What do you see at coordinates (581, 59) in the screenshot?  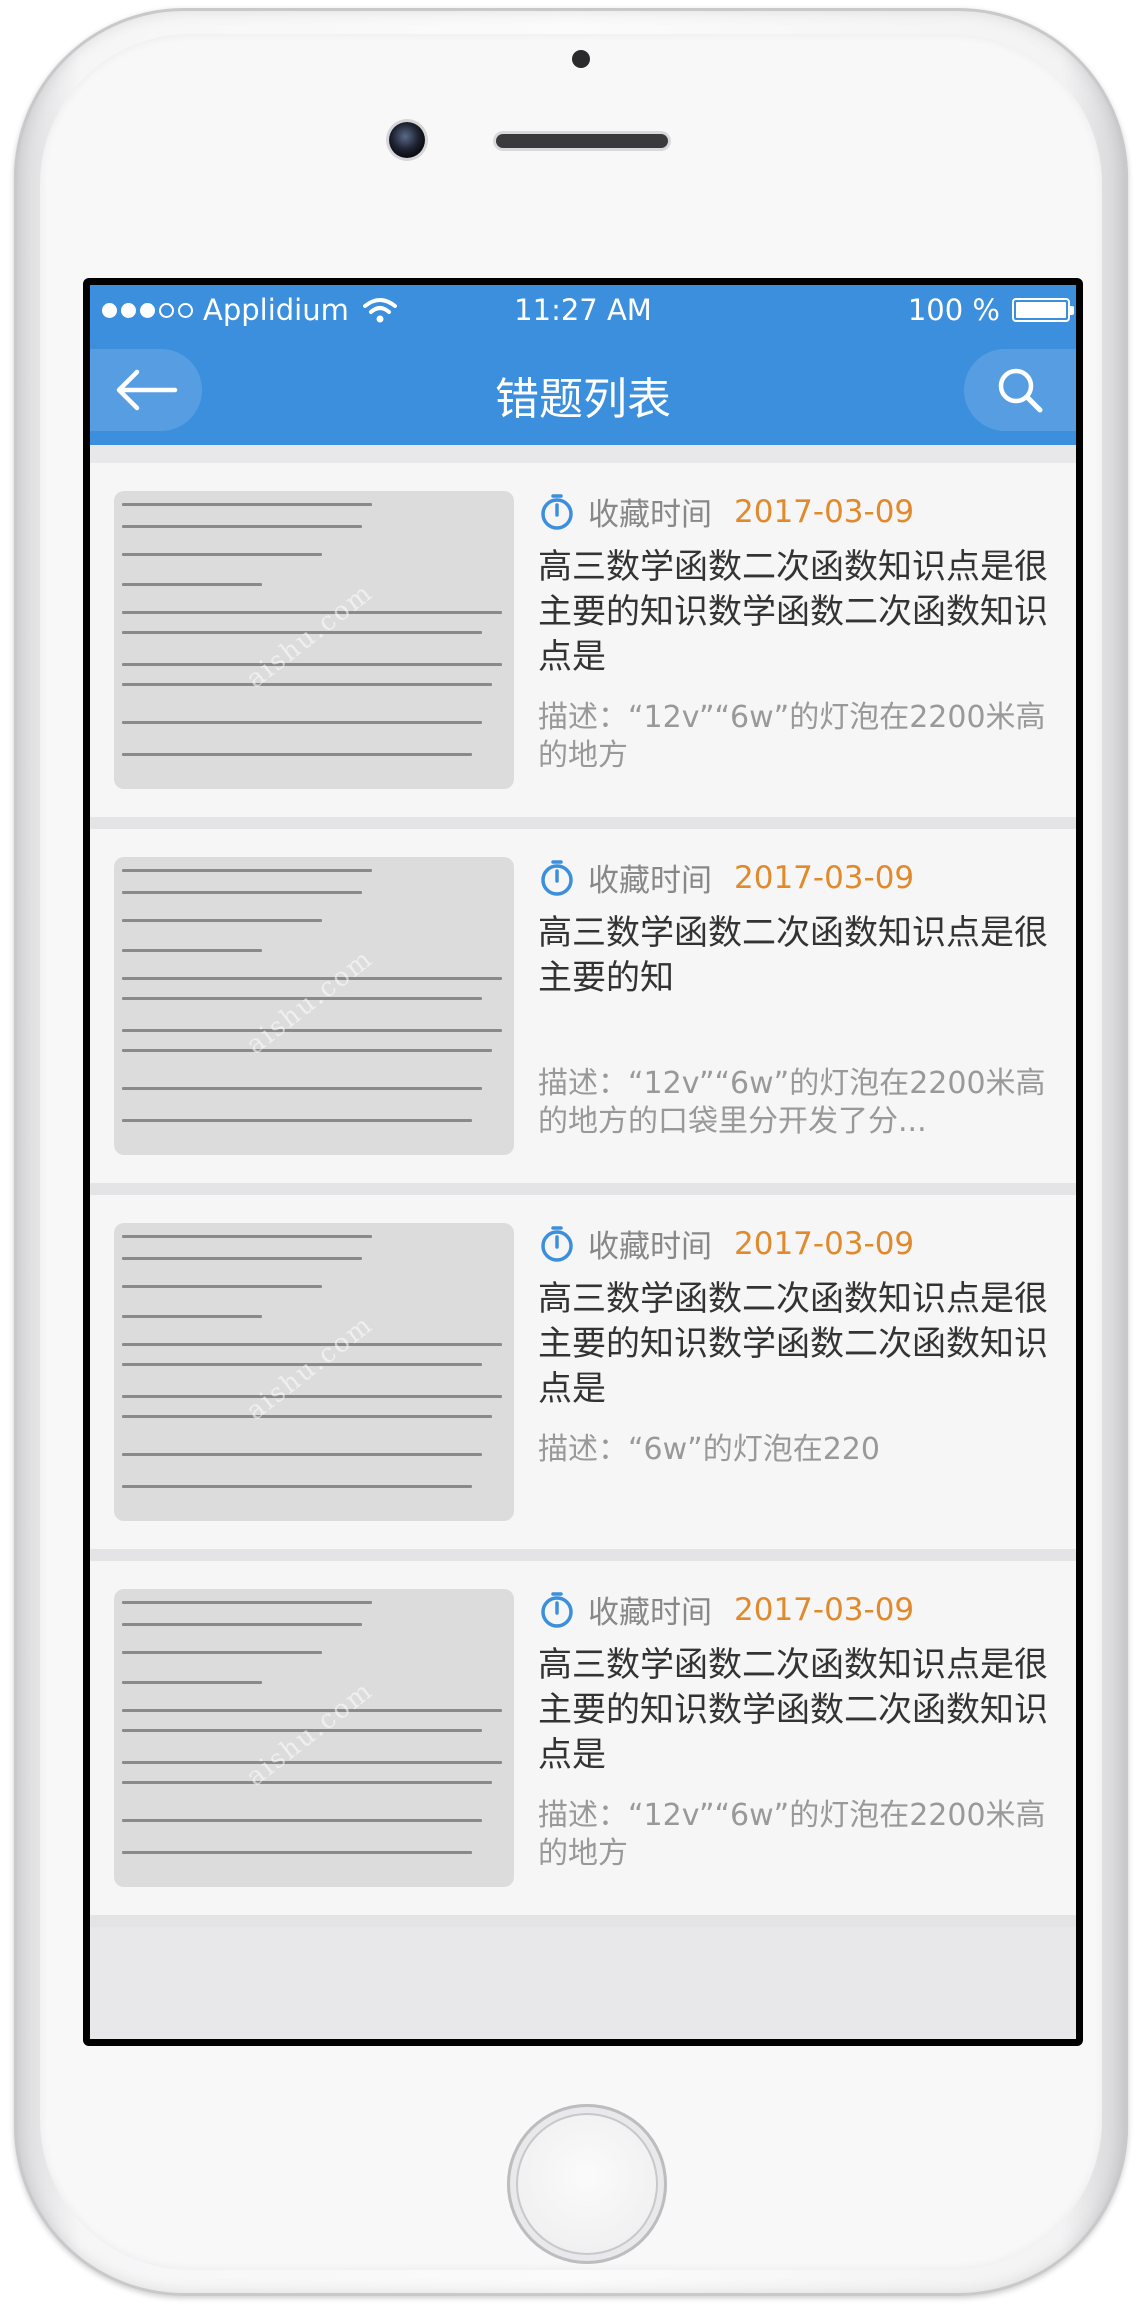 I see `proximity-sensor` at bounding box center [581, 59].